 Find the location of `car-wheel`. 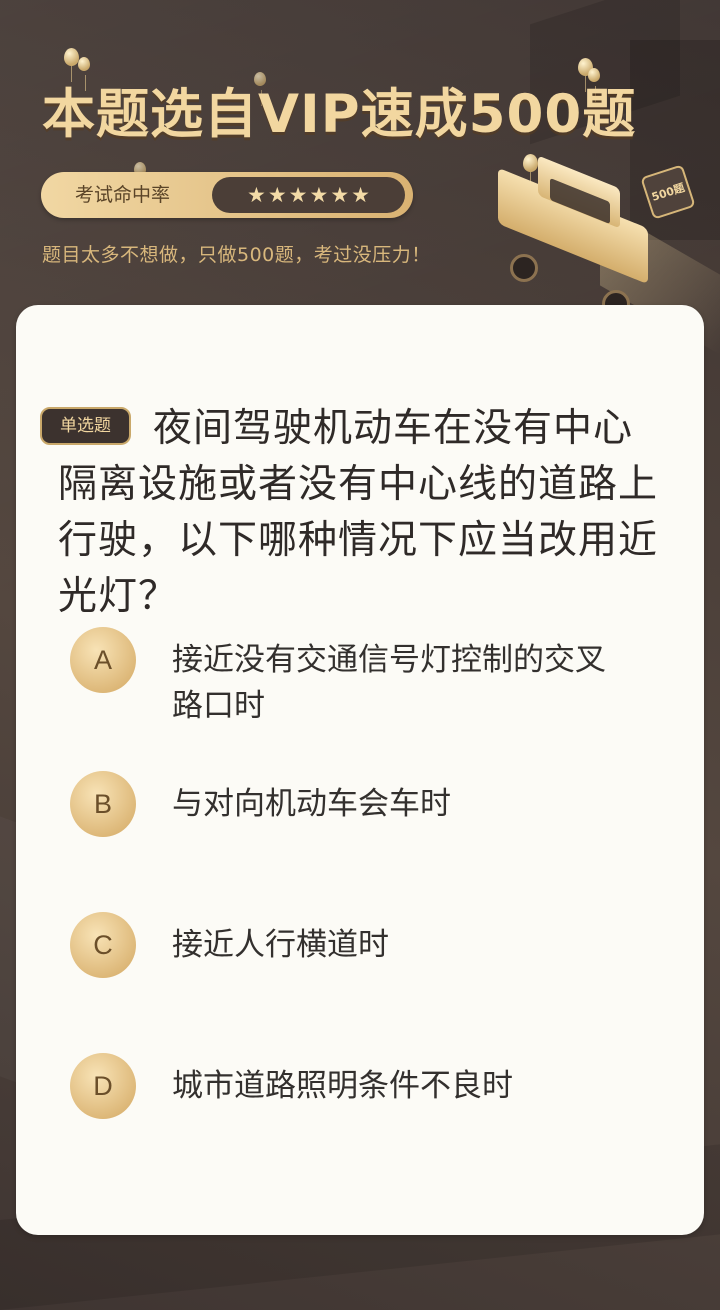

car-wheel is located at coordinates (524, 268).